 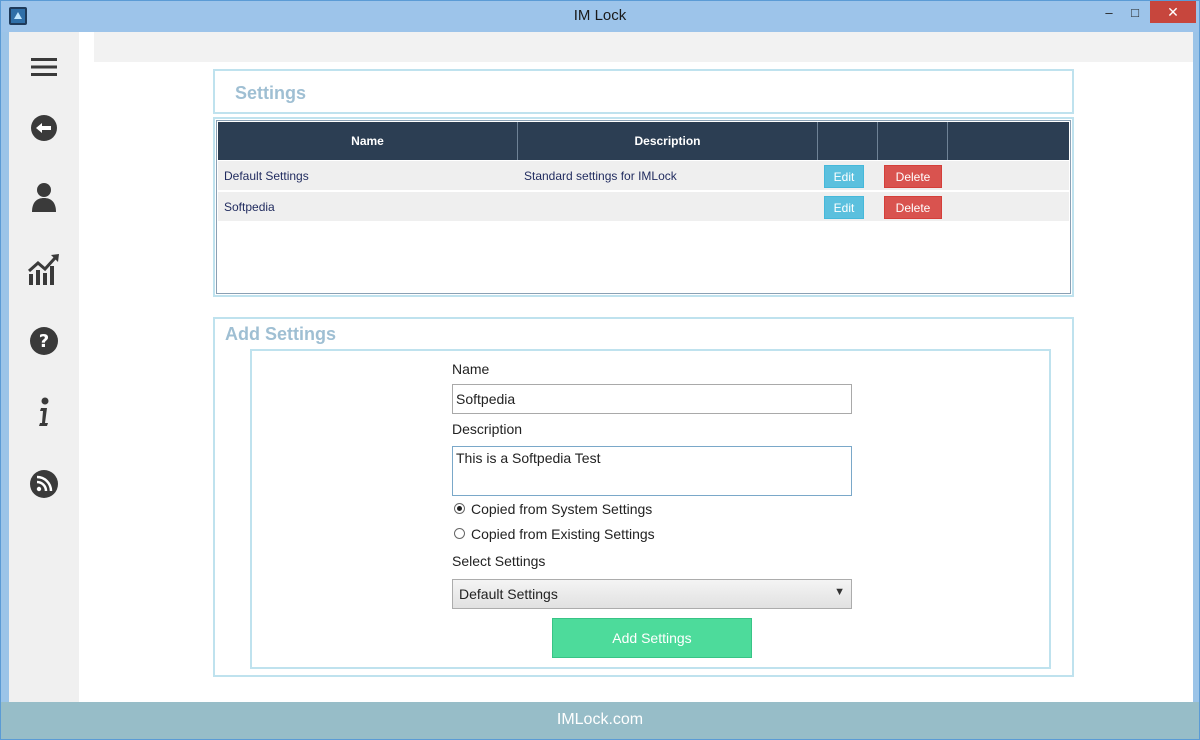 I want to click on radio-existing-settings, so click(x=459, y=533).